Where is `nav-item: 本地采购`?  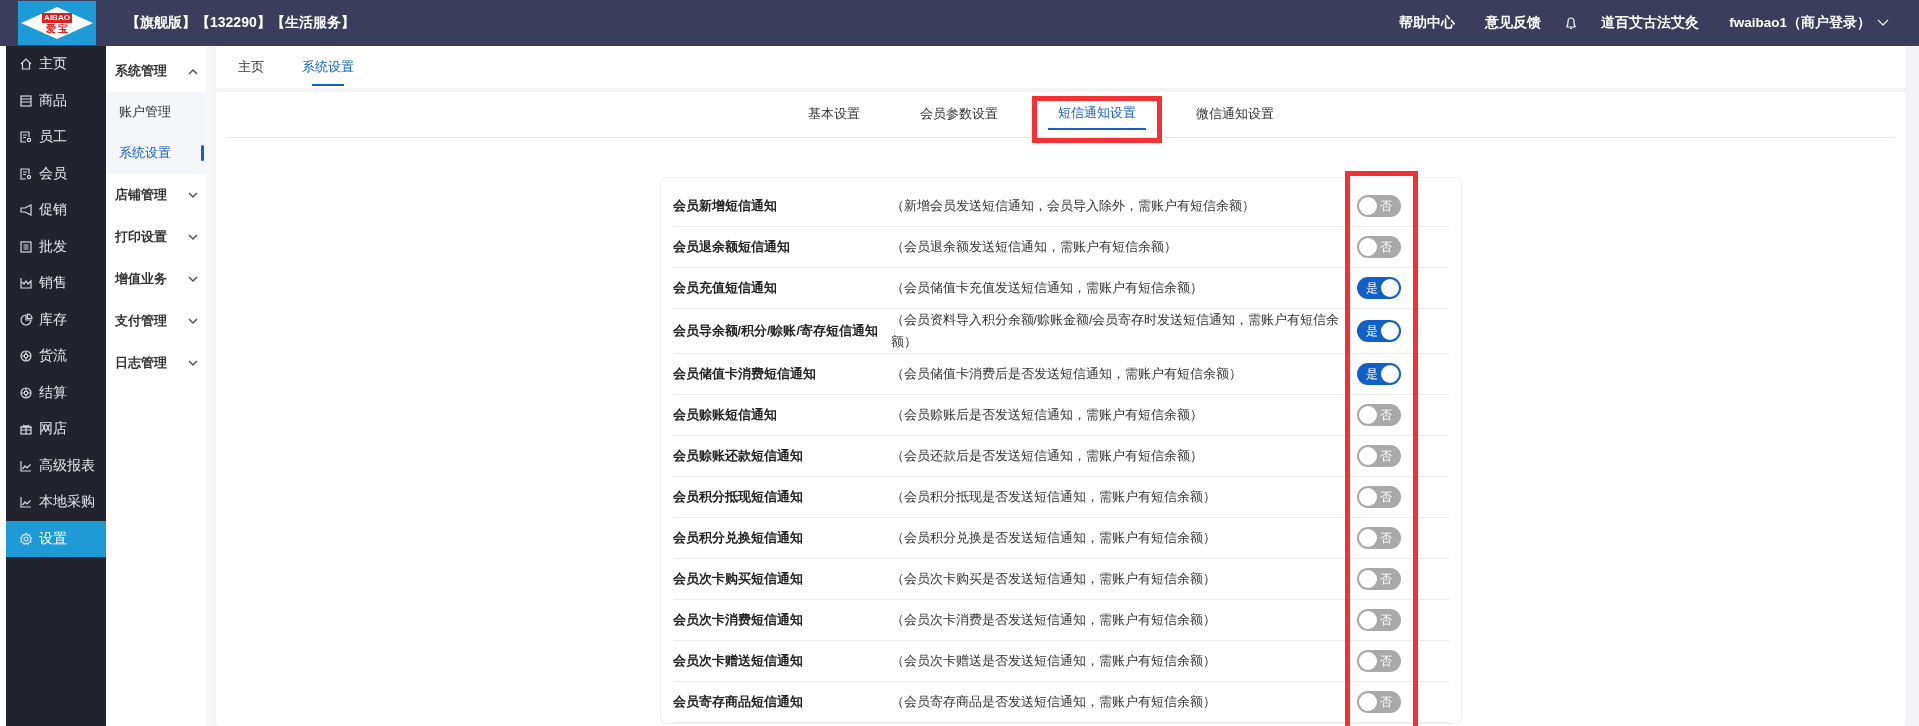 nav-item: 本地采购 is located at coordinates (56, 502).